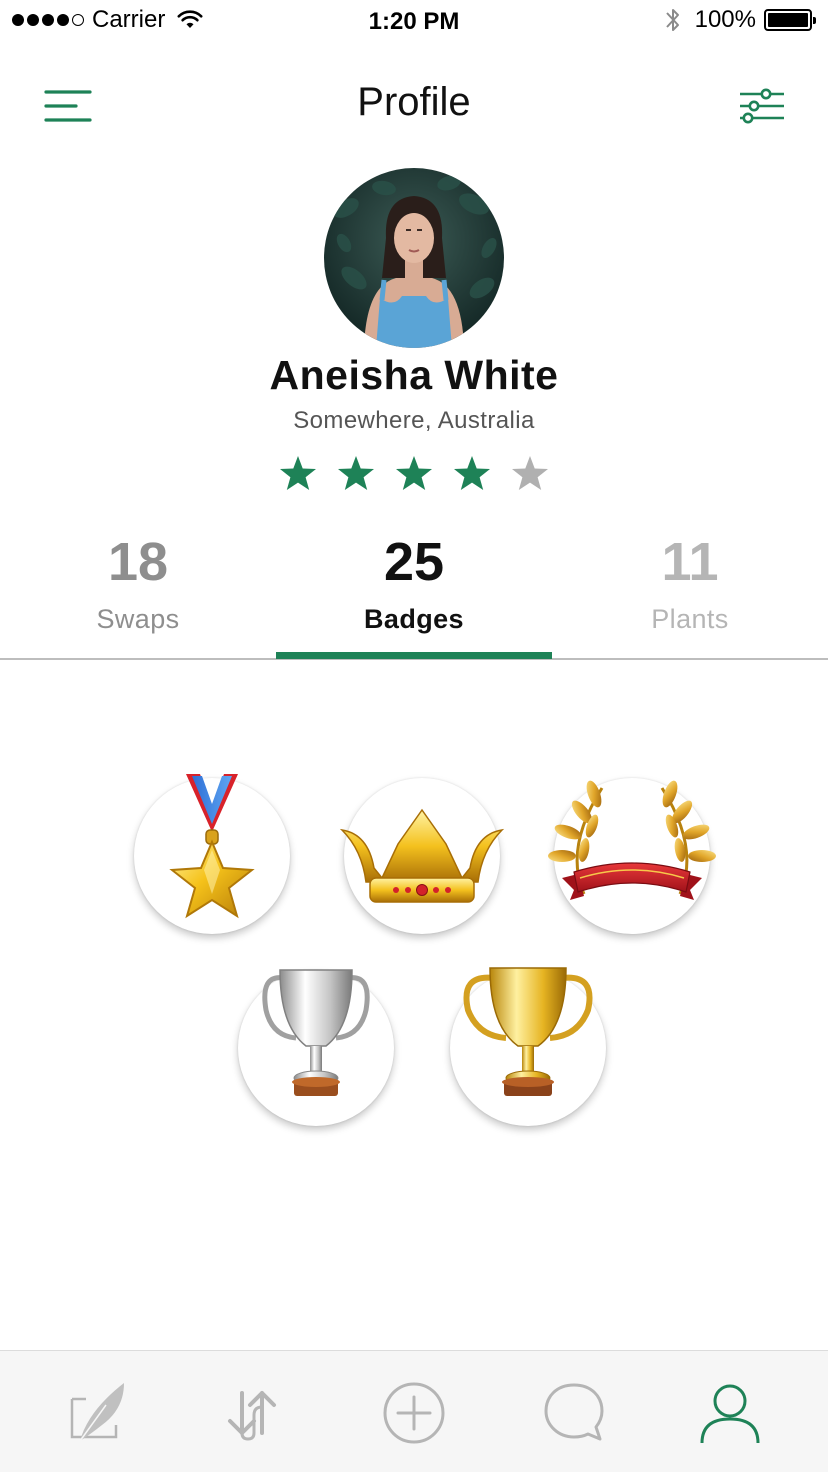 The height and width of the screenshot is (1472, 828). Describe the element at coordinates (574, 1413) in the screenshot. I see `chat-bubble-icon` at that location.